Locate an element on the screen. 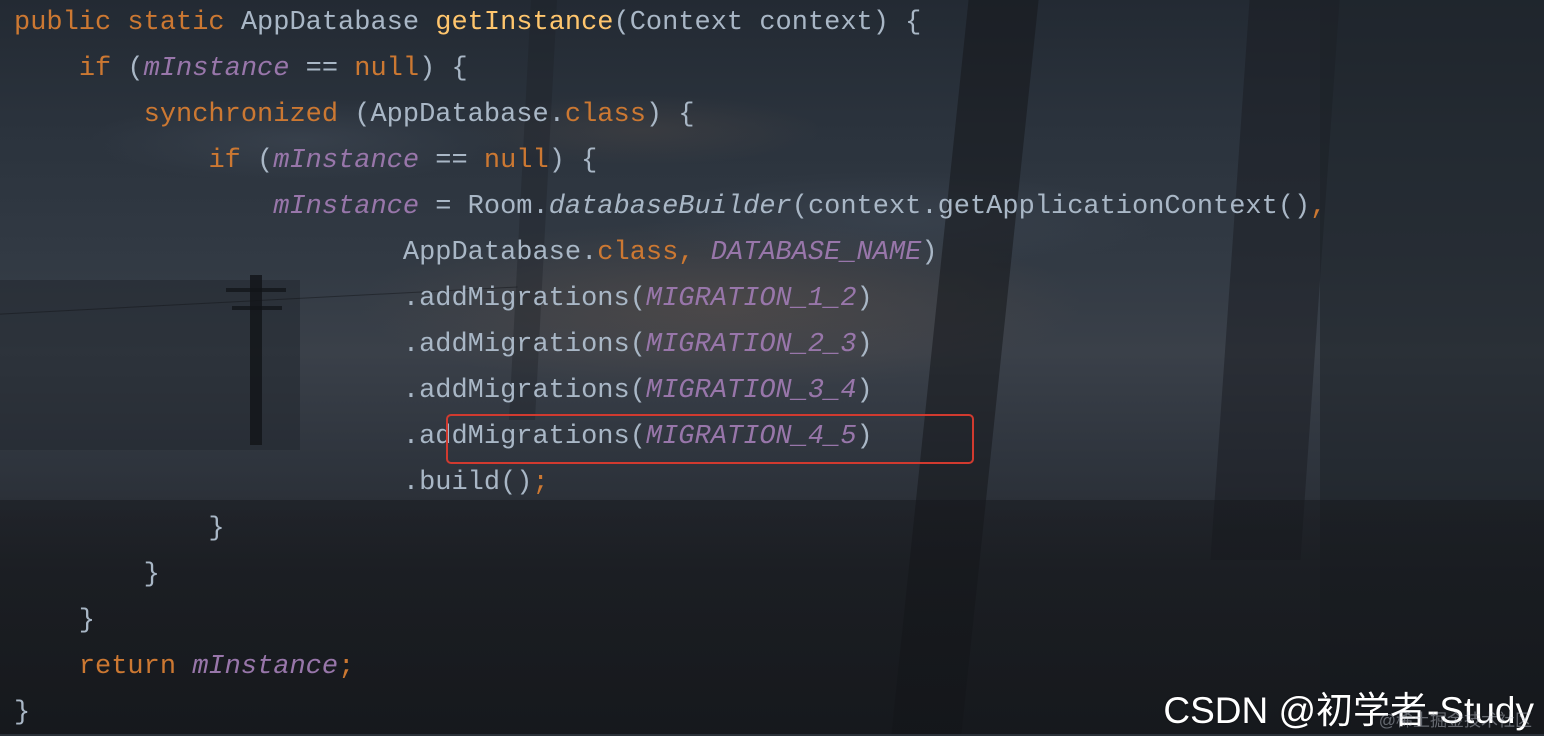 Image resolution: width=1544 pixels, height=736 pixels. code-token: DATABASE_NAME is located at coordinates (816, 253).